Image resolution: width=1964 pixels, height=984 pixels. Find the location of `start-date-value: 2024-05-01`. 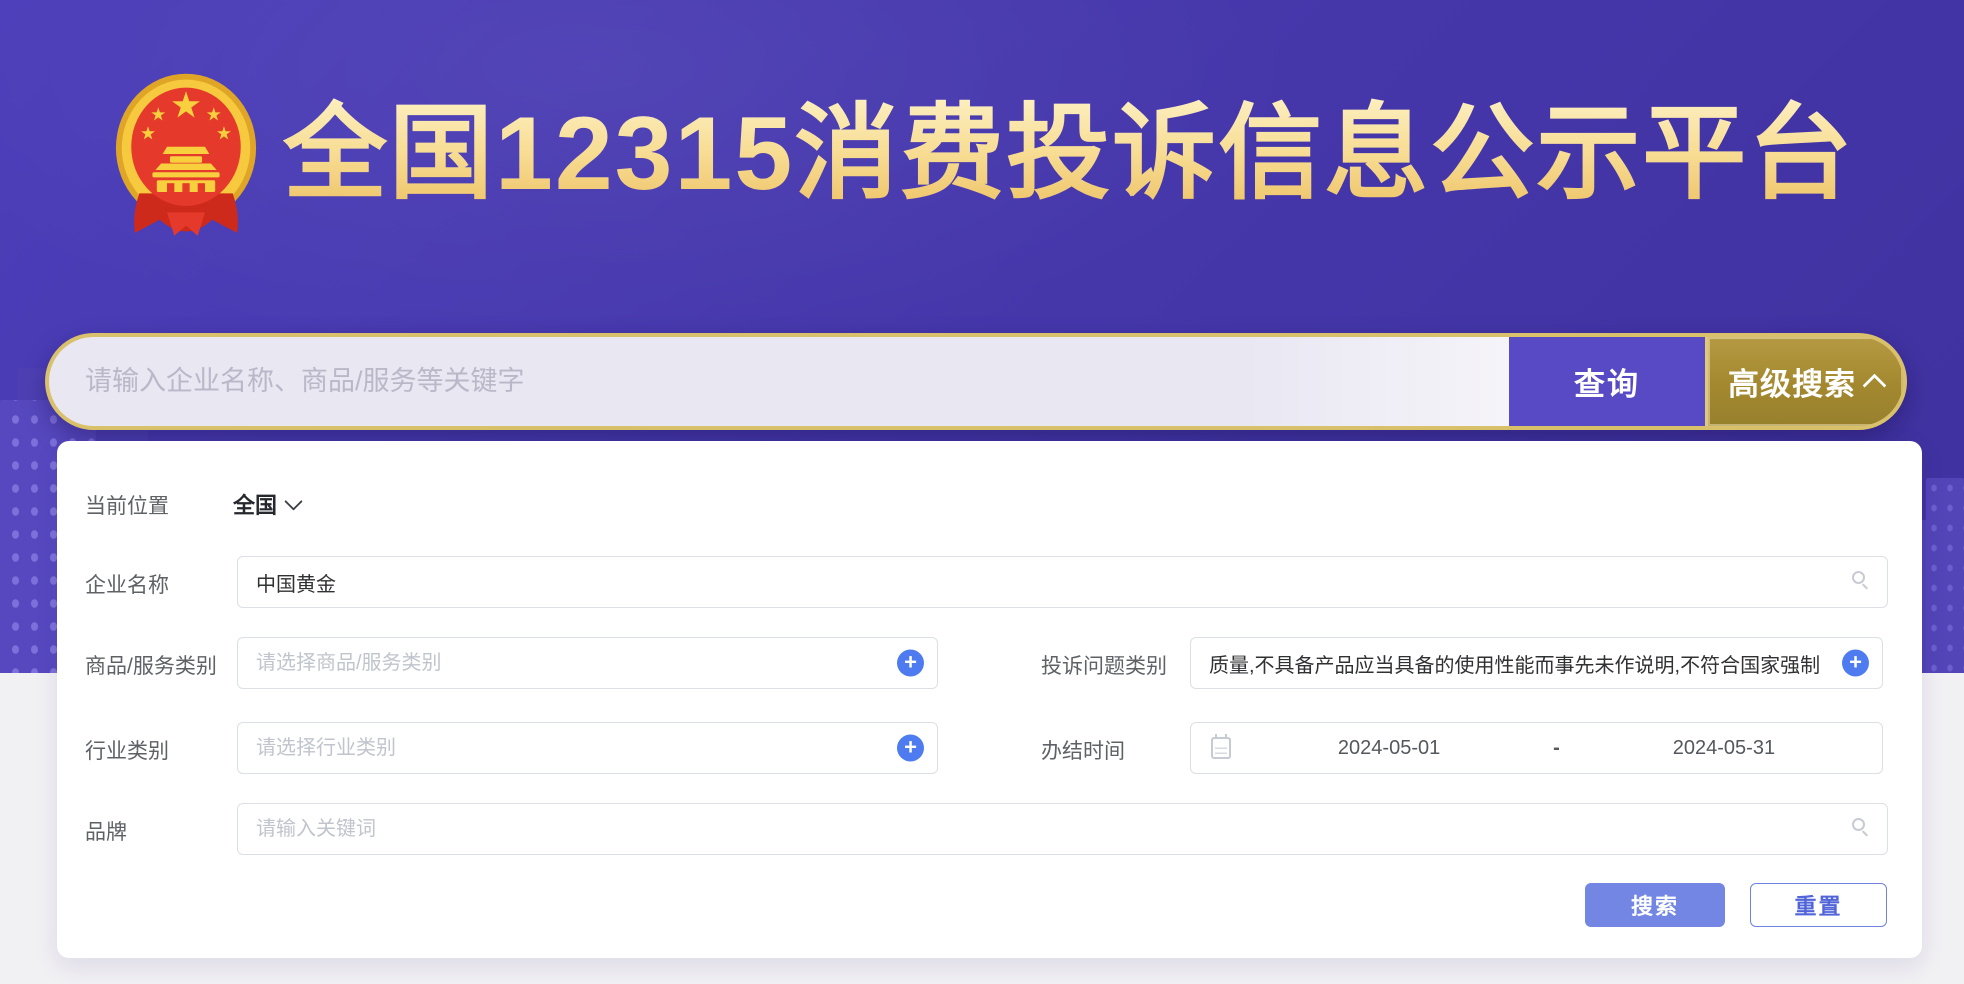

start-date-value: 2024-05-01 is located at coordinates (1389, 748).